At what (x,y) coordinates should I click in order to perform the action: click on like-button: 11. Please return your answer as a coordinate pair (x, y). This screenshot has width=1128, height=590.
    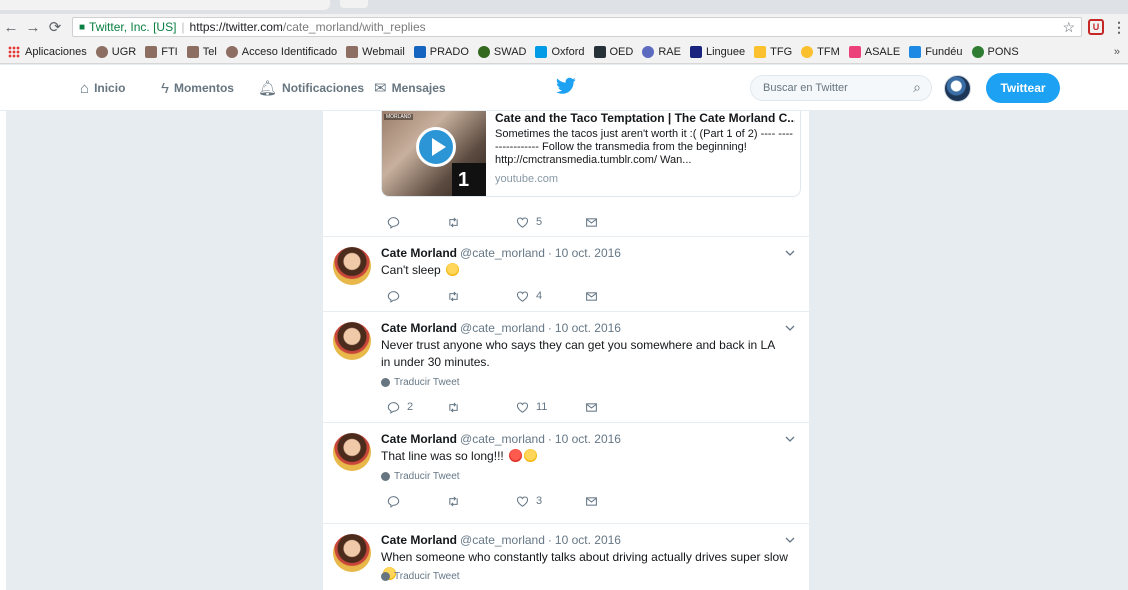
    Looking at the image, I should click on (531, 407).